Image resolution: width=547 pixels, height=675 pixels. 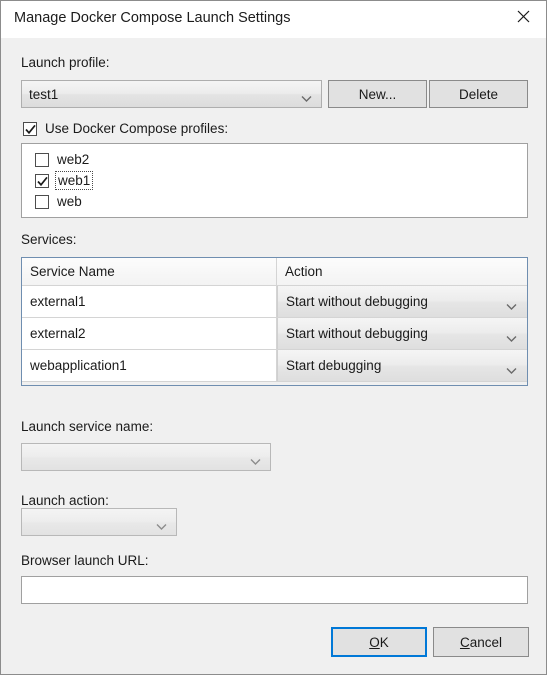 I want to click on cancel-rest: ancel, so click(x=486, y=642).